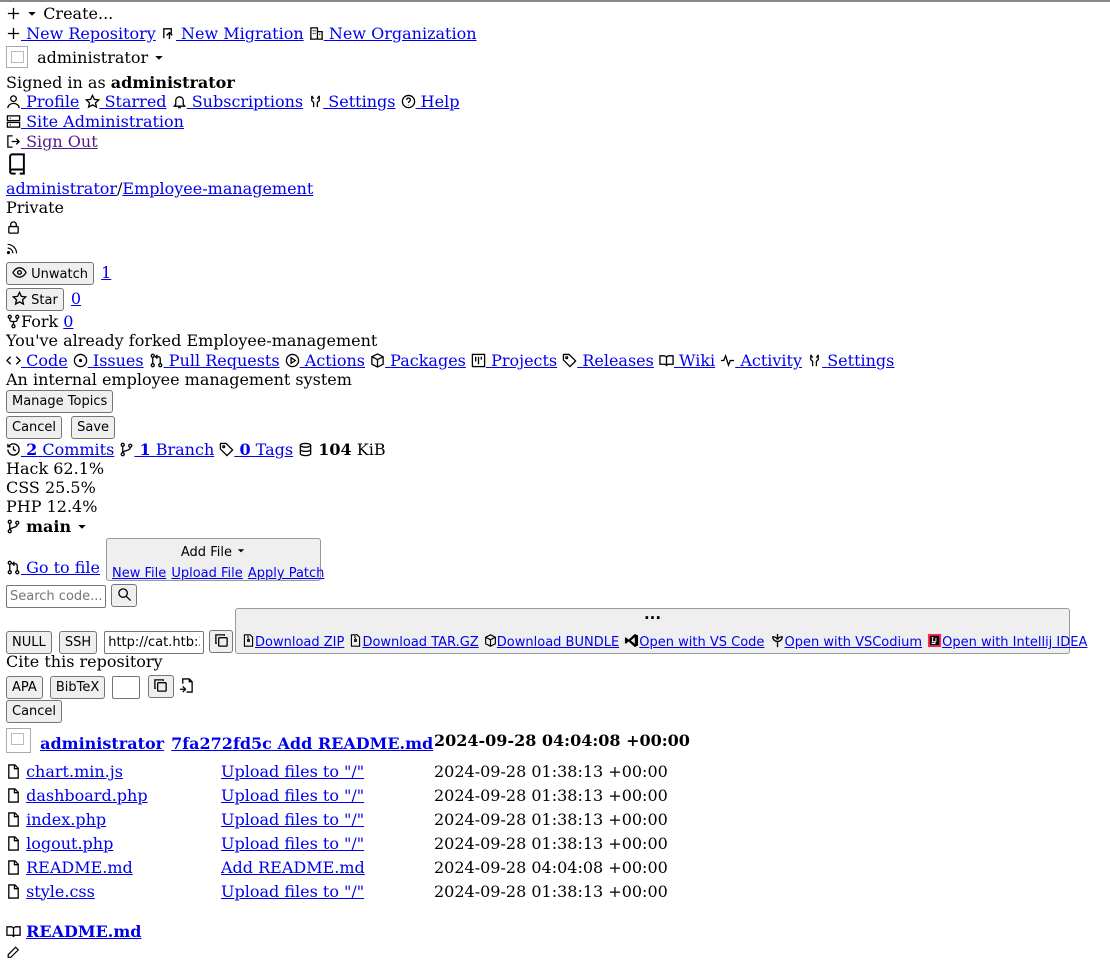 This screenshot has width=1110, height=962. What do you see at coordinates (18, 740) in the screenshot?
I see `commit-author-avatar` at bounding box center [18, 740].